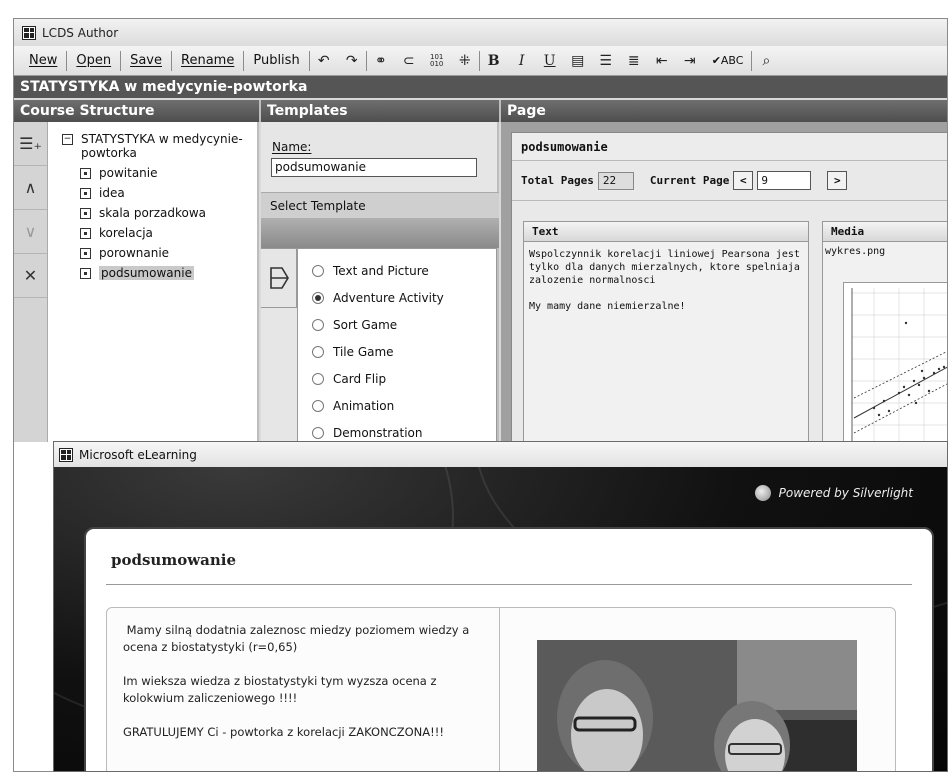 This screenshot has height=772, width=948. Describe the element at coordinates (837, 180) in the screenshot. I see `next-page-button: >` at that location.